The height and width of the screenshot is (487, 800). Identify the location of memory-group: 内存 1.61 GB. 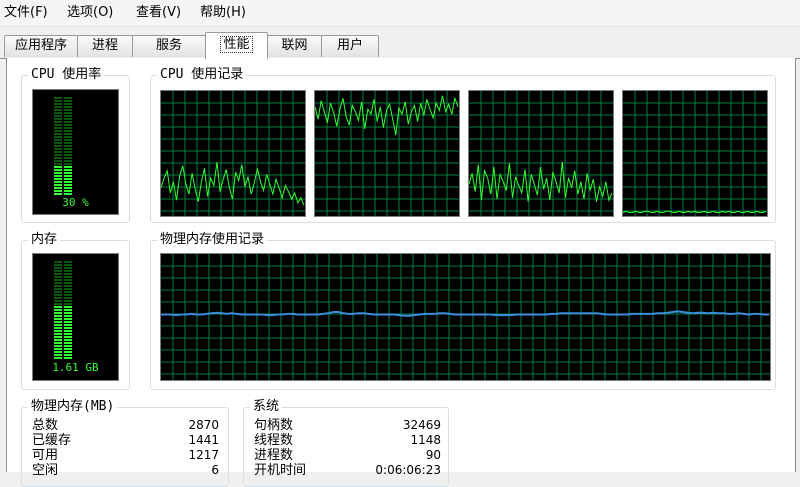
(75, 311).